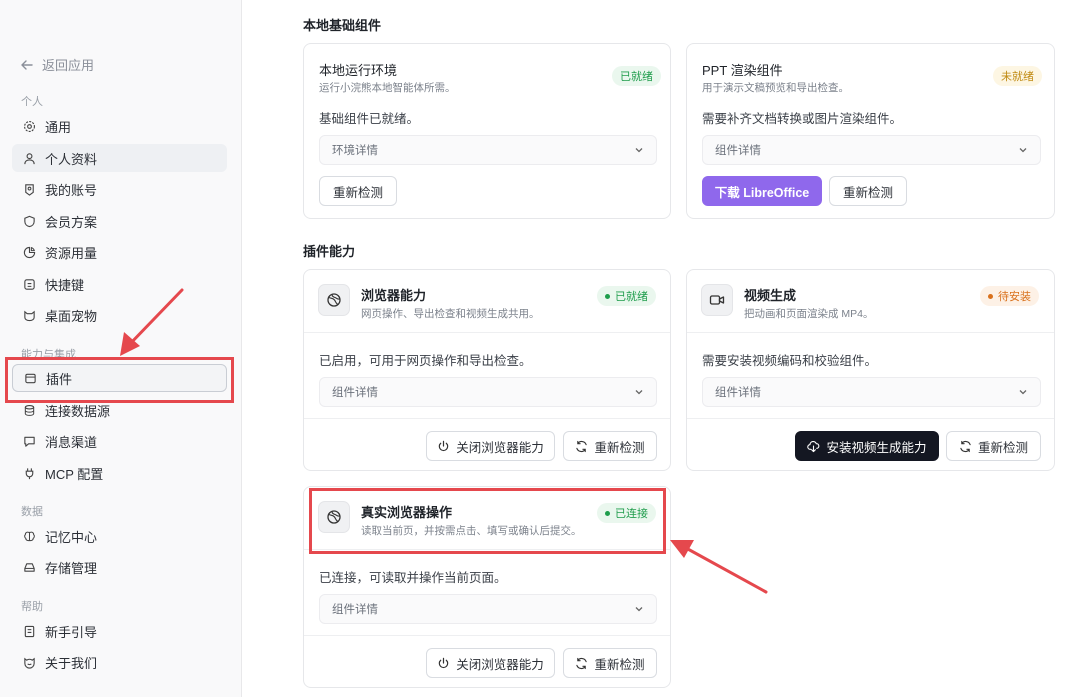 Image resolution: width=1080 pixels, height=697 pixels. I want to click on sidebar-item-label: 快捷键, so click(65, 285).